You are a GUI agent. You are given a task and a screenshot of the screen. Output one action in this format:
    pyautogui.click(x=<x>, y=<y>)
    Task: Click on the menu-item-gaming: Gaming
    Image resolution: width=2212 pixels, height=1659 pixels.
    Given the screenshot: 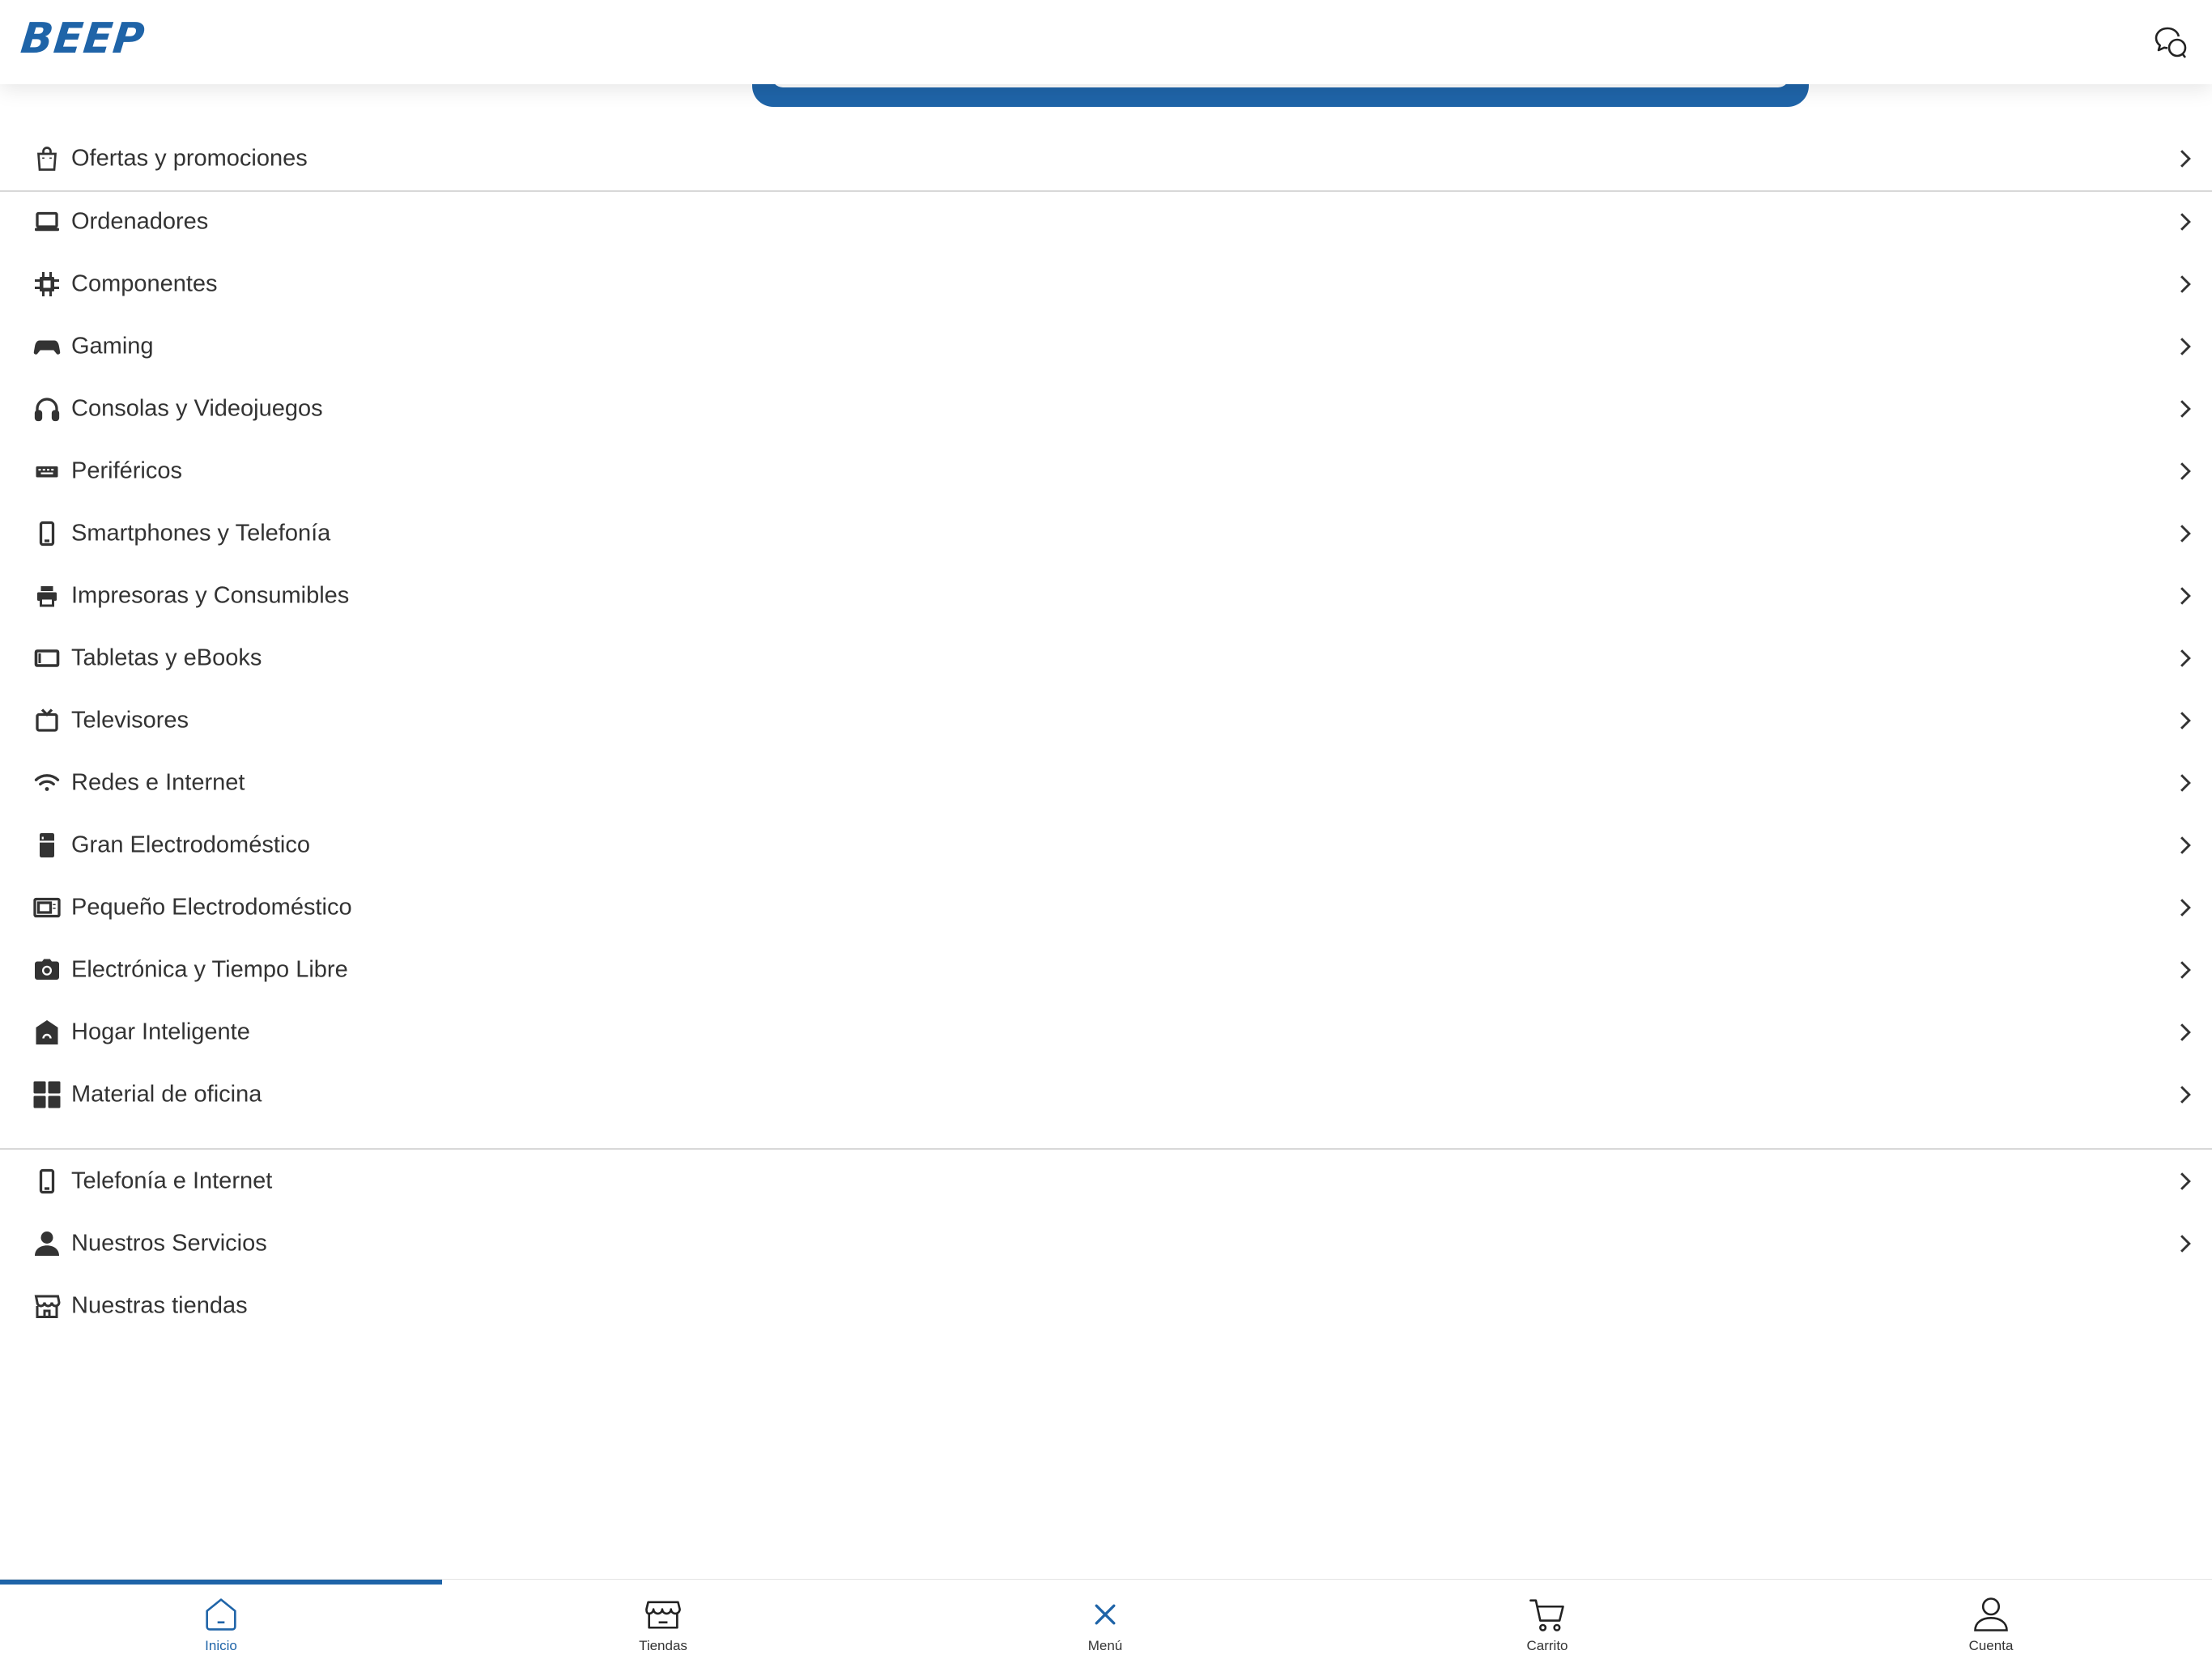 What is the action you would take?
    pyautogui.click(x=1106, y=347)
    